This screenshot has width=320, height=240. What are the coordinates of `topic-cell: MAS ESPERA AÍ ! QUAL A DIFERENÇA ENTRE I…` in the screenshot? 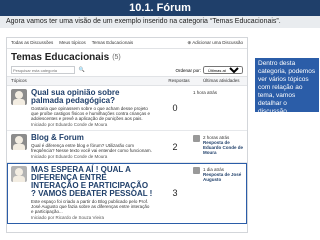 It's located at (82, 193).